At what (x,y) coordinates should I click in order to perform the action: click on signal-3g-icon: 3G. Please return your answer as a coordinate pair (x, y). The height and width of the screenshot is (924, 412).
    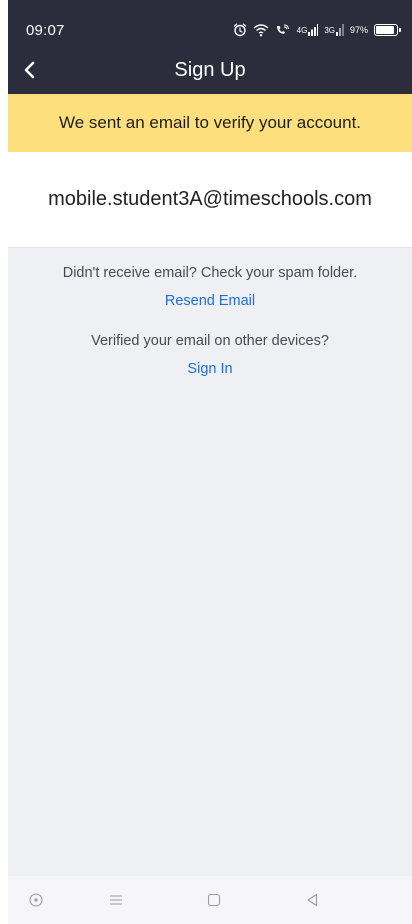
    Looking at the image, I should click on (334, 30).